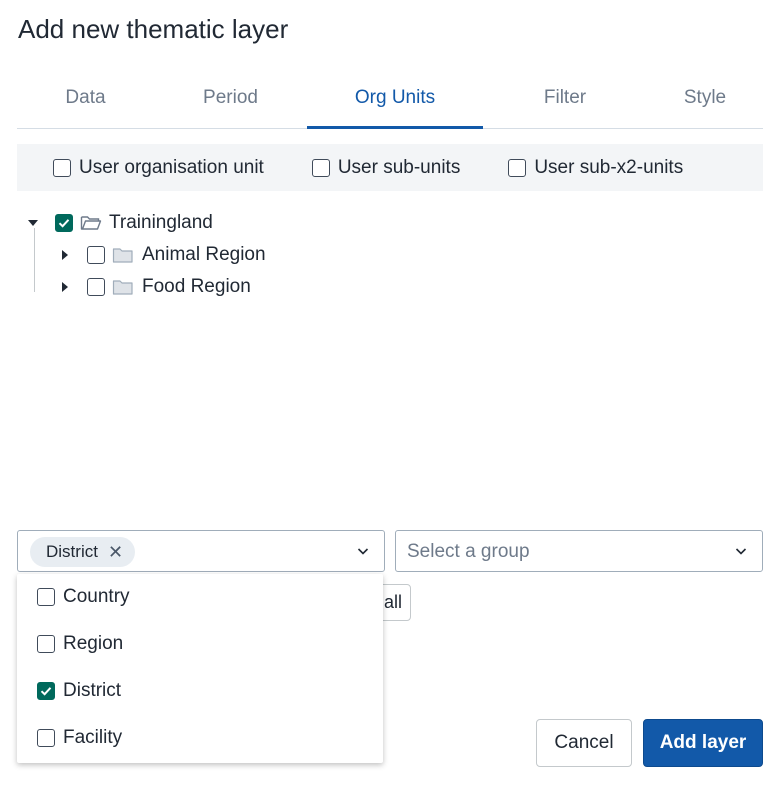  I want to click on group-select: Select a group, so click(579, 551).